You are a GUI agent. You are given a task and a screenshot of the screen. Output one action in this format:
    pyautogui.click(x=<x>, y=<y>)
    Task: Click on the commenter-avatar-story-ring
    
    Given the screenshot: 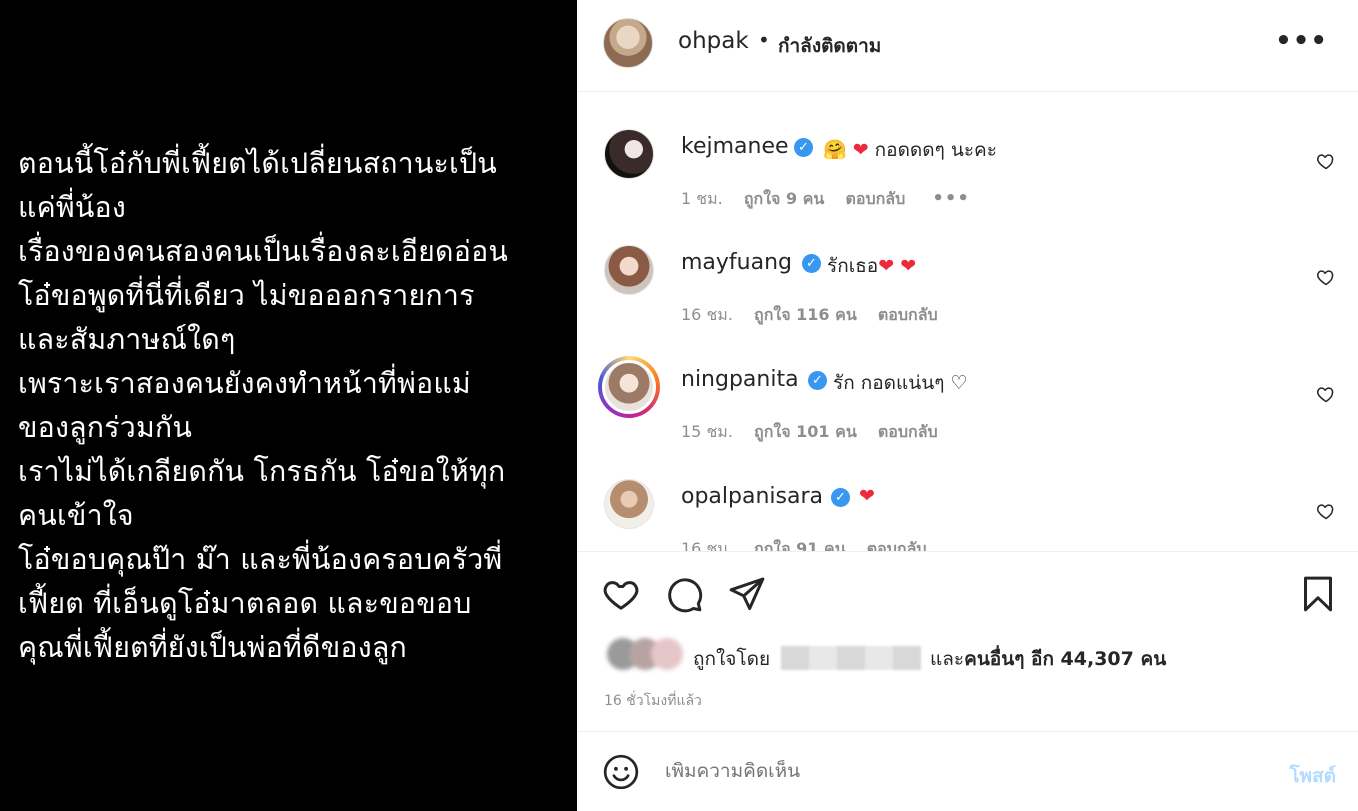 What is the action you would take?
    pyautogui.click(x=629, y=387)
    